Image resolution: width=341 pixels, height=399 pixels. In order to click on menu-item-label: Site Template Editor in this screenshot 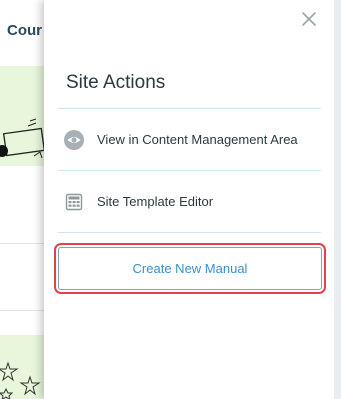, I will do `click(155, 201)`.